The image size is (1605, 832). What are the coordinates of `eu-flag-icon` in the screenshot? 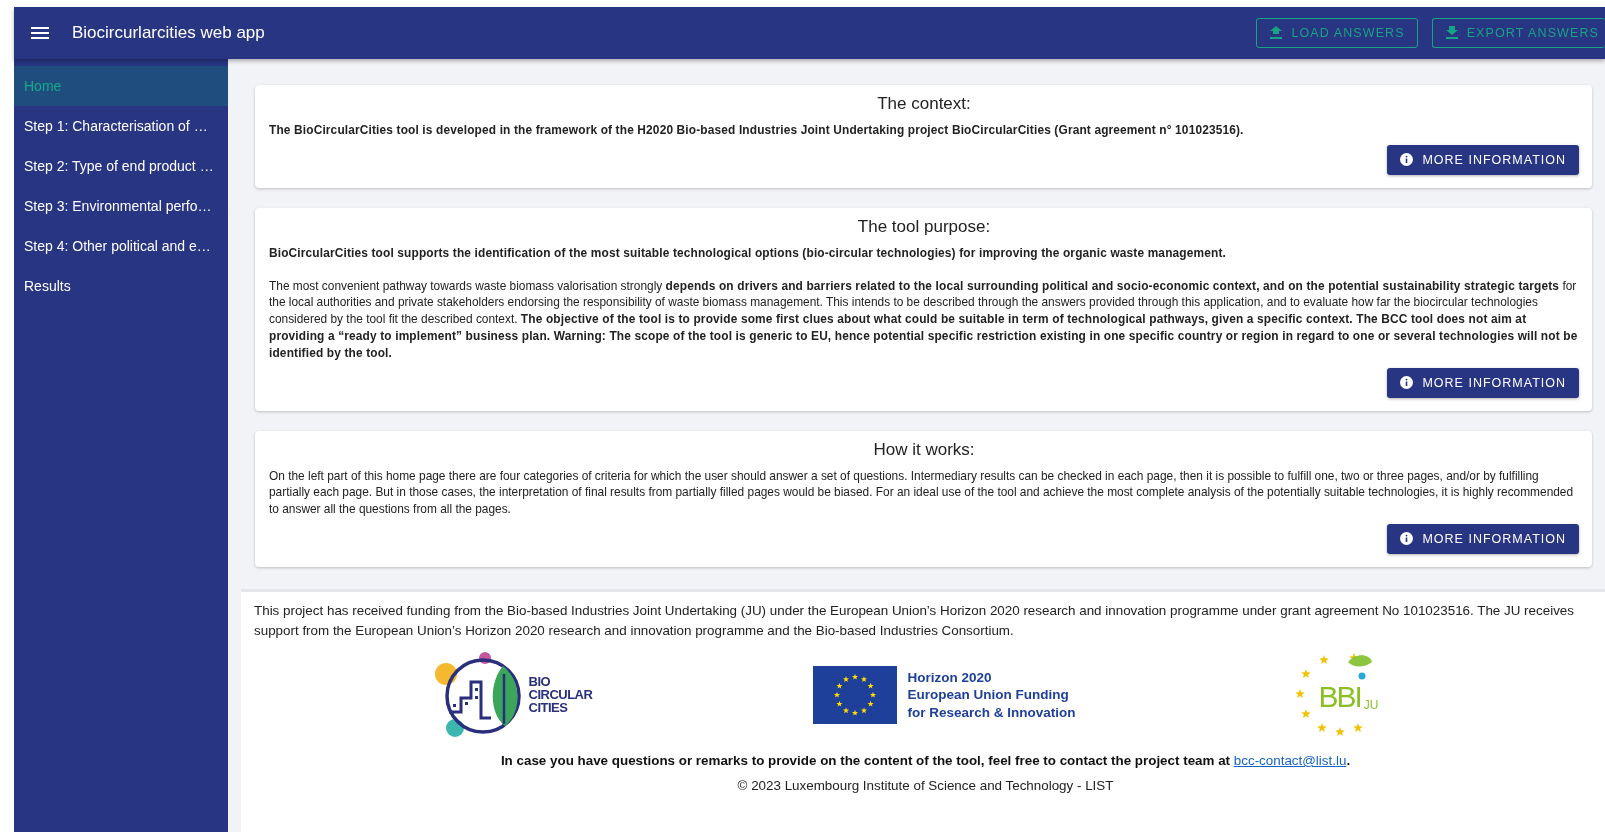 It's located at (855, 694).